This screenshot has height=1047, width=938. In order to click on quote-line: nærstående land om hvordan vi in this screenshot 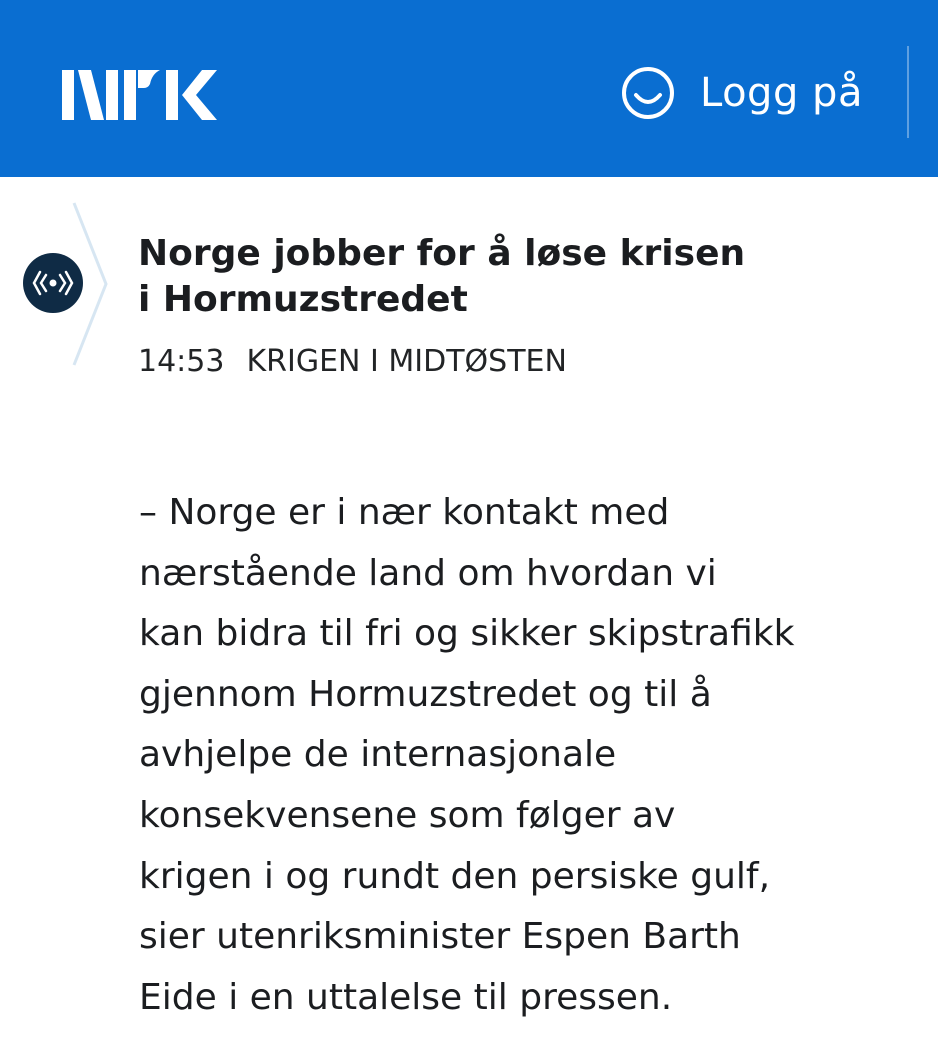, I will do `click(428, 573)`.